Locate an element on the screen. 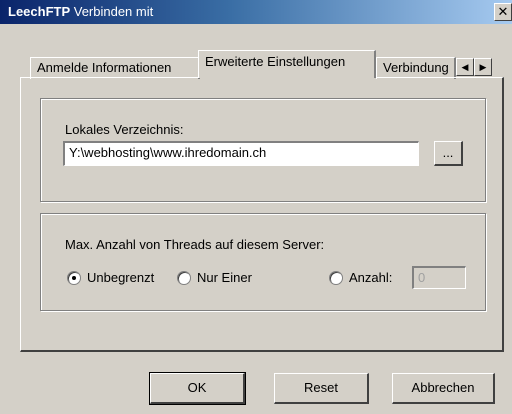  window-title-text: Verbinden mit is located at coordinates (112, 11).